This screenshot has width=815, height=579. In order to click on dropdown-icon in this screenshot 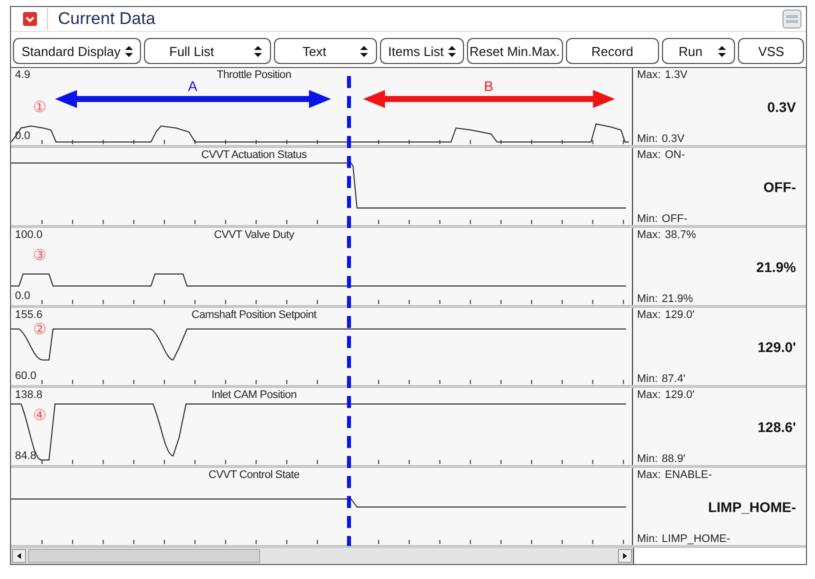, I will do `click(30, 19)`.